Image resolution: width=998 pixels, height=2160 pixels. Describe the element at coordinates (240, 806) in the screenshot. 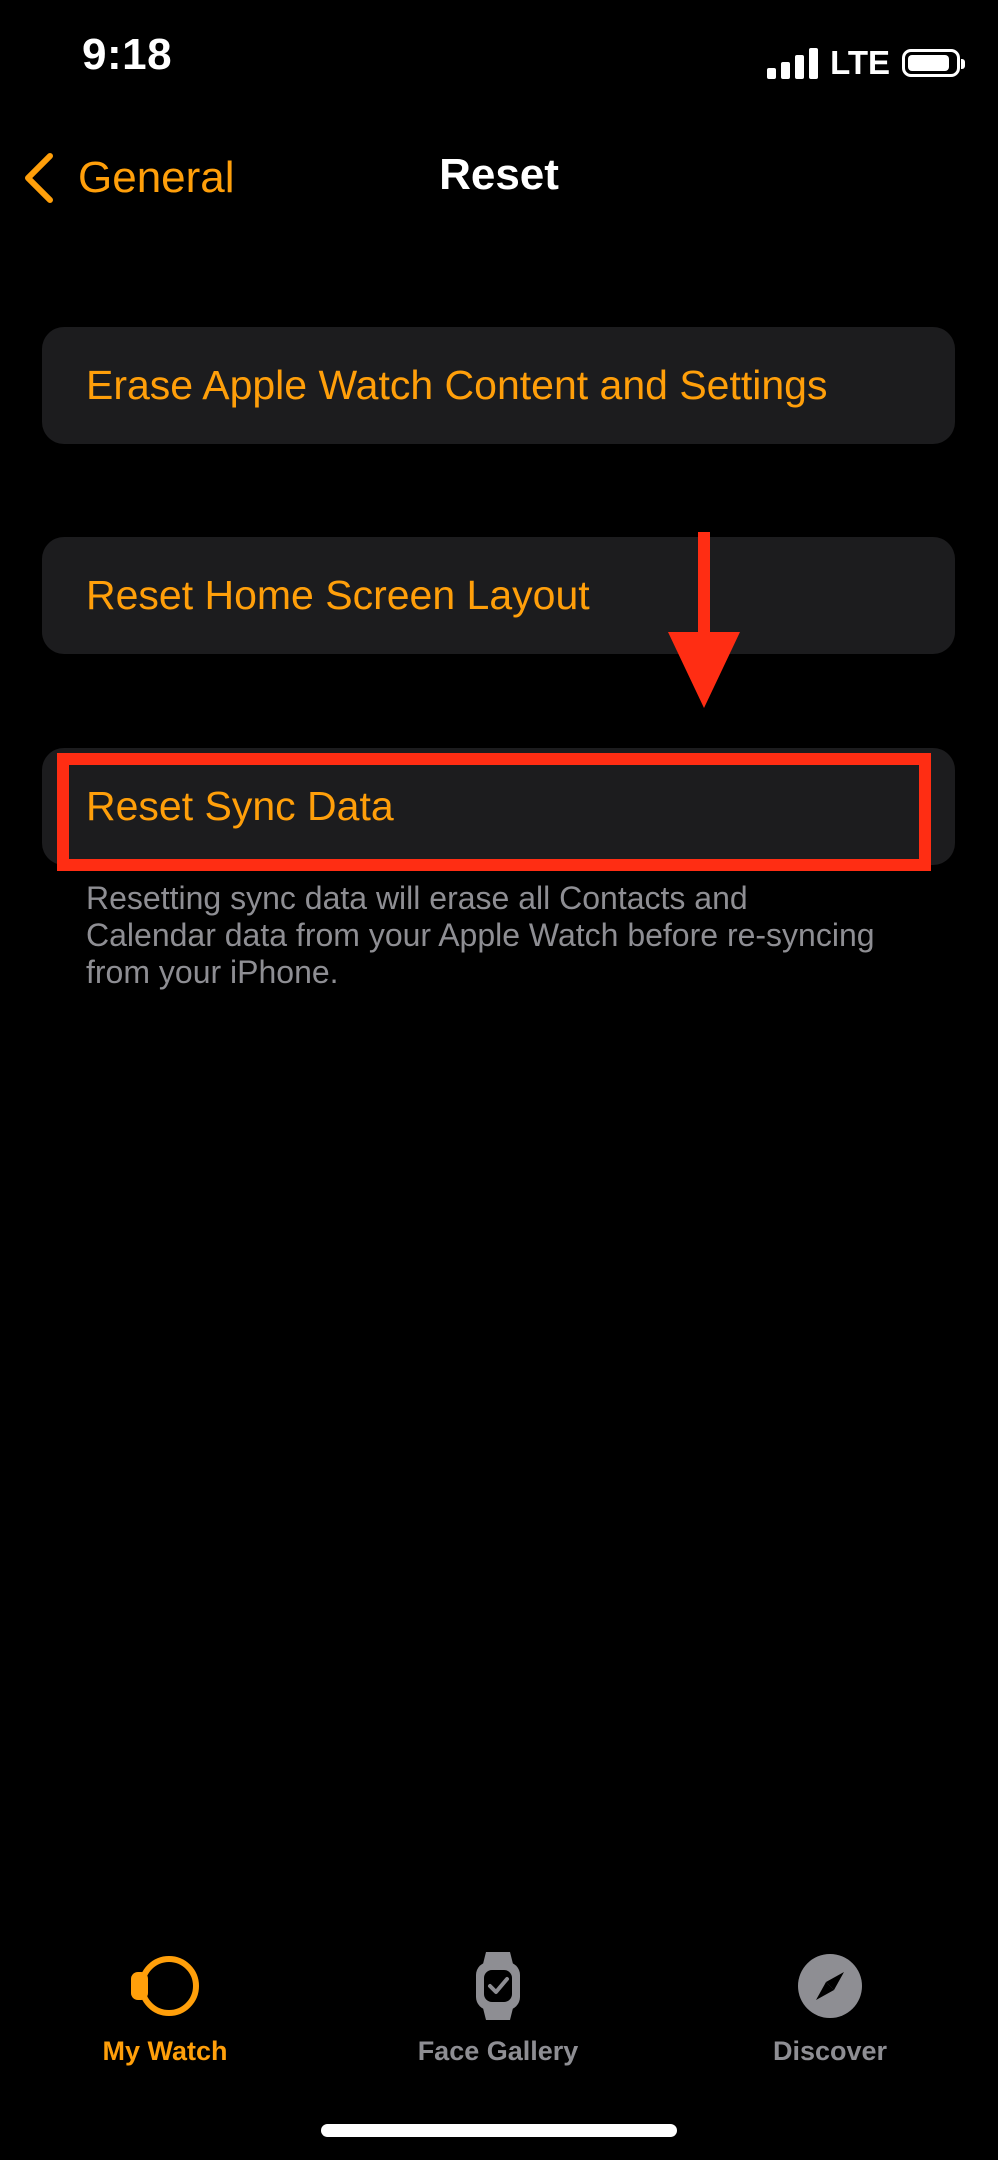

I see `reset-sync-data-label: Reset Sync Data` at that location.